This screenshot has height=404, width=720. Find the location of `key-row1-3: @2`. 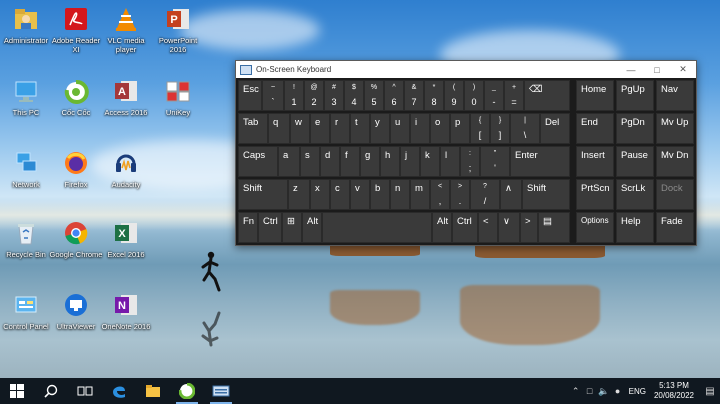

key-row1-3: @2 is located at coordinates (314, 95).